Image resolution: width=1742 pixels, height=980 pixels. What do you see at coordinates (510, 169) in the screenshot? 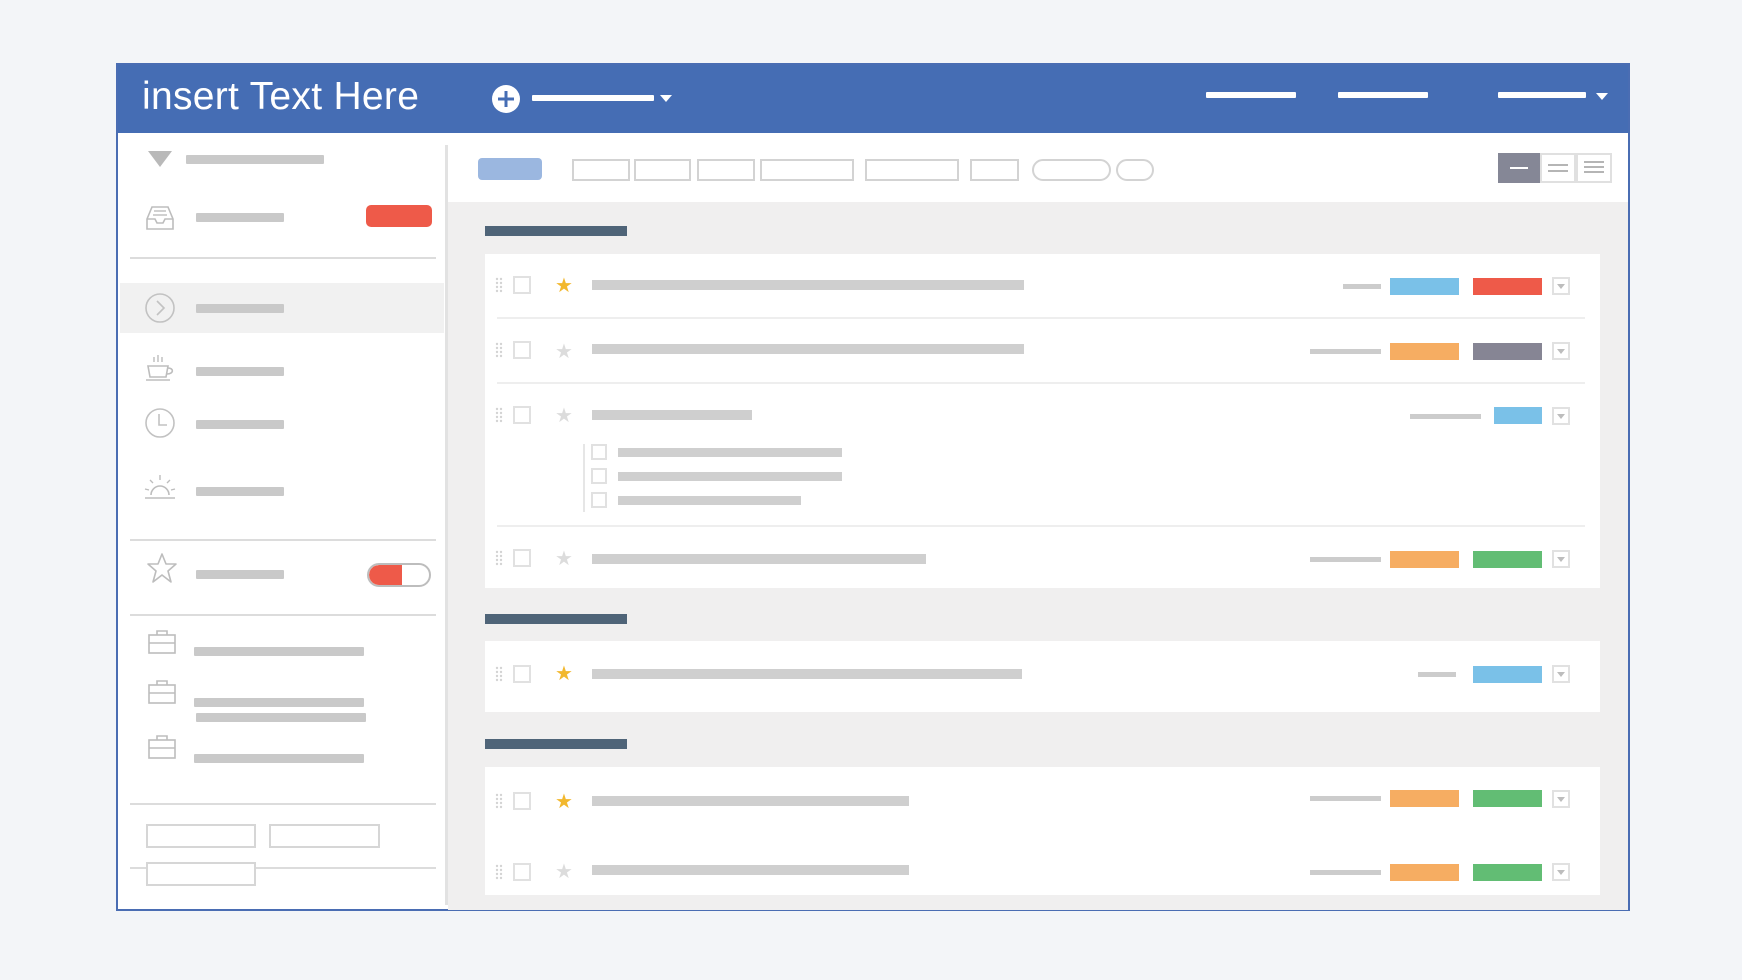
I see `primary-action-button` at bounding box center [510, 169].